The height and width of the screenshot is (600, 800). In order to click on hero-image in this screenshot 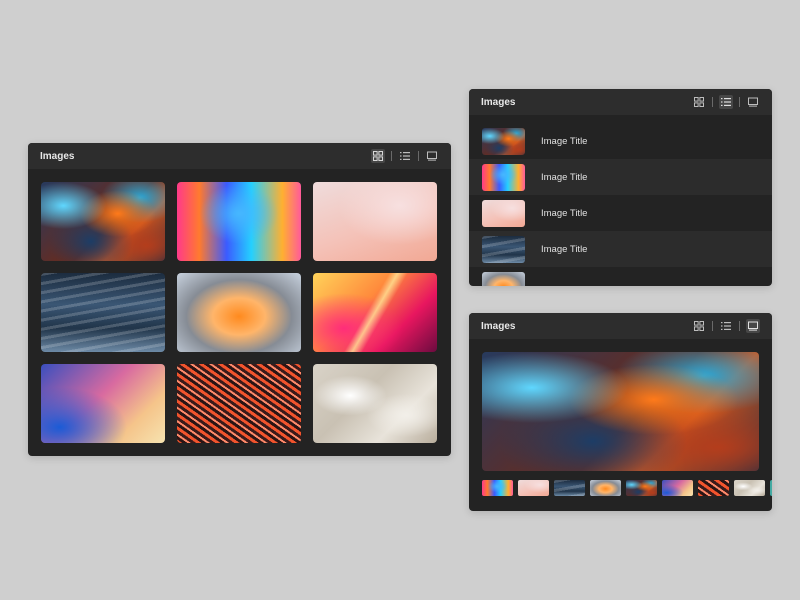, I will do `click(620, 411)`.